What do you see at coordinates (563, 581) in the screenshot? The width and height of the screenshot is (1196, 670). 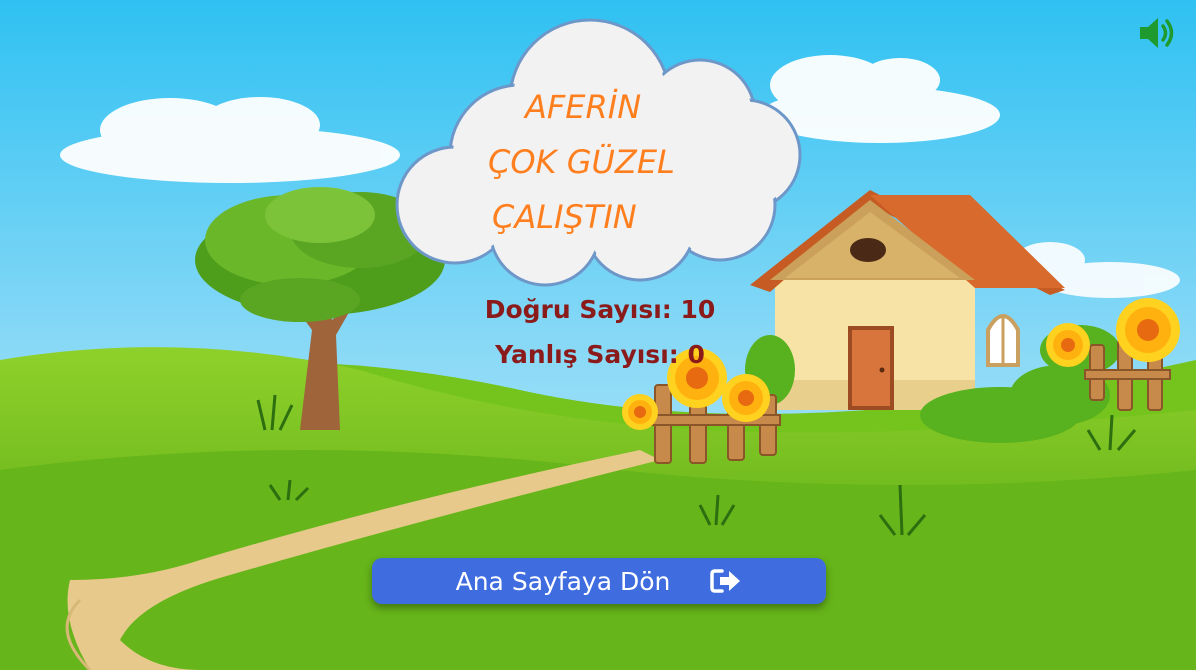 I see `home-button-label: Ana Sayfaya Dön` at bounding box center [563, 581].